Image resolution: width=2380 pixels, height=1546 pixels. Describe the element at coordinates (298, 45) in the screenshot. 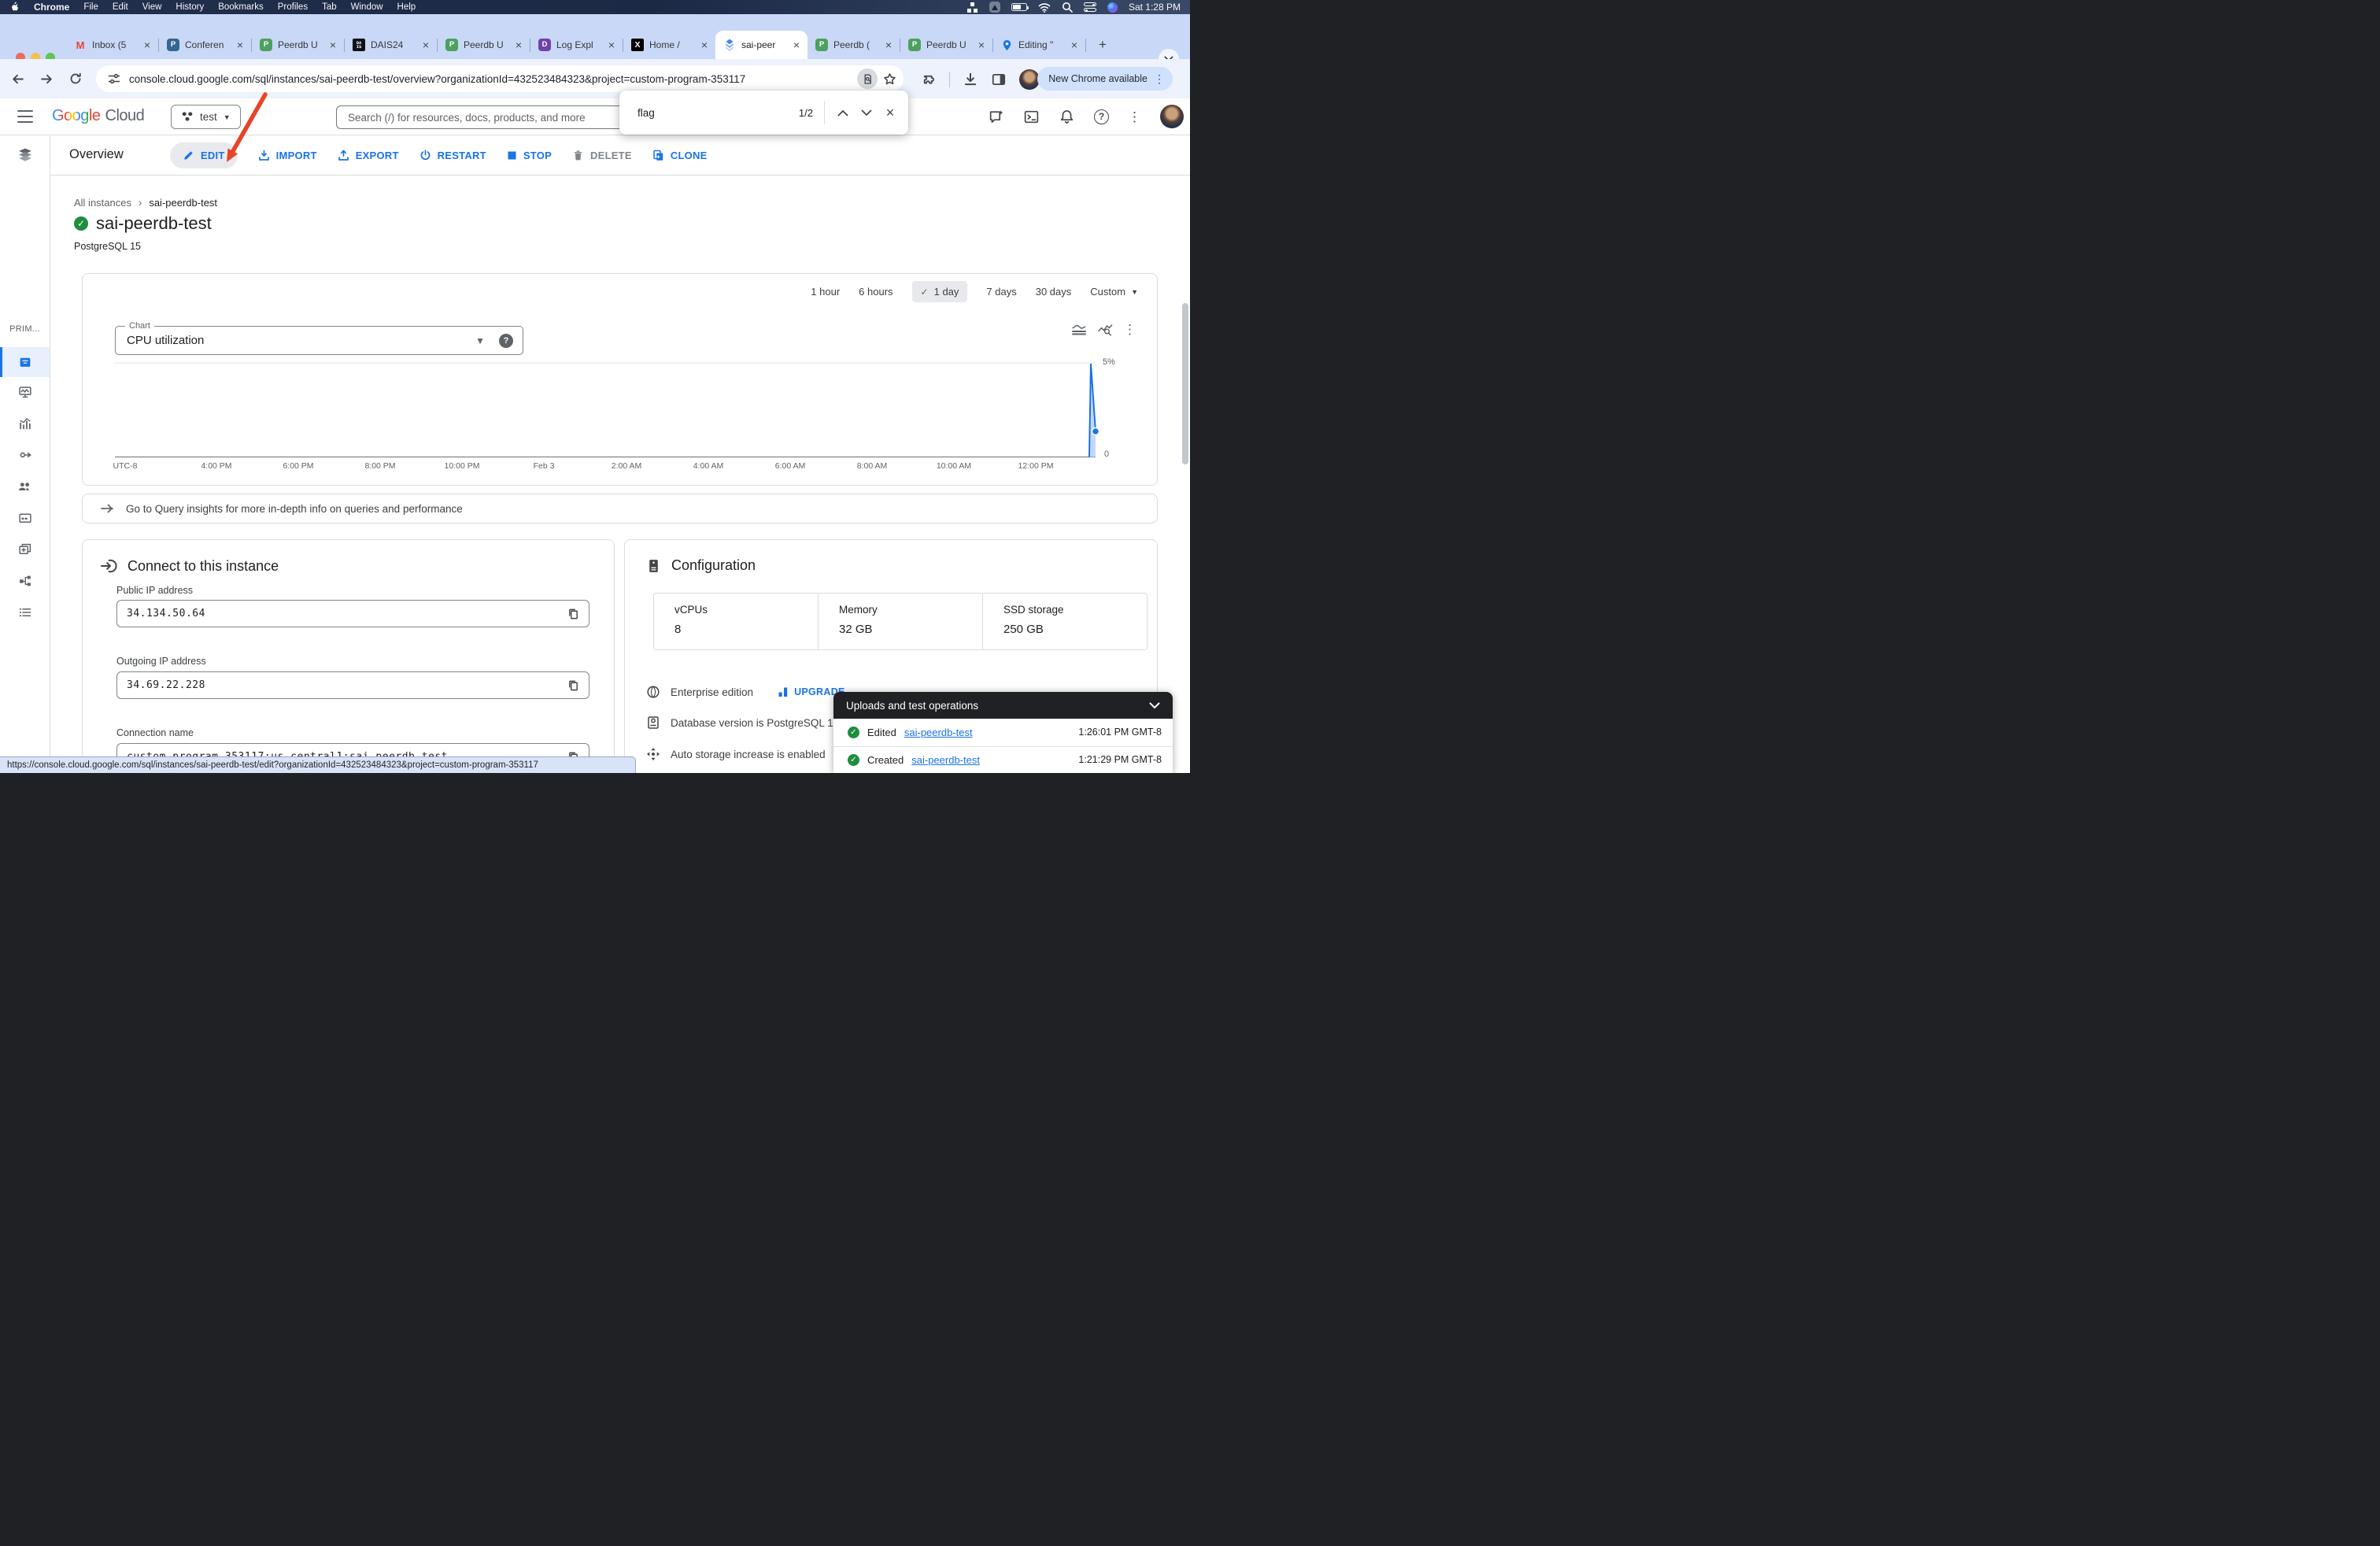

I see `tab-peerdb-1: P Peerdb U ×` at that location.